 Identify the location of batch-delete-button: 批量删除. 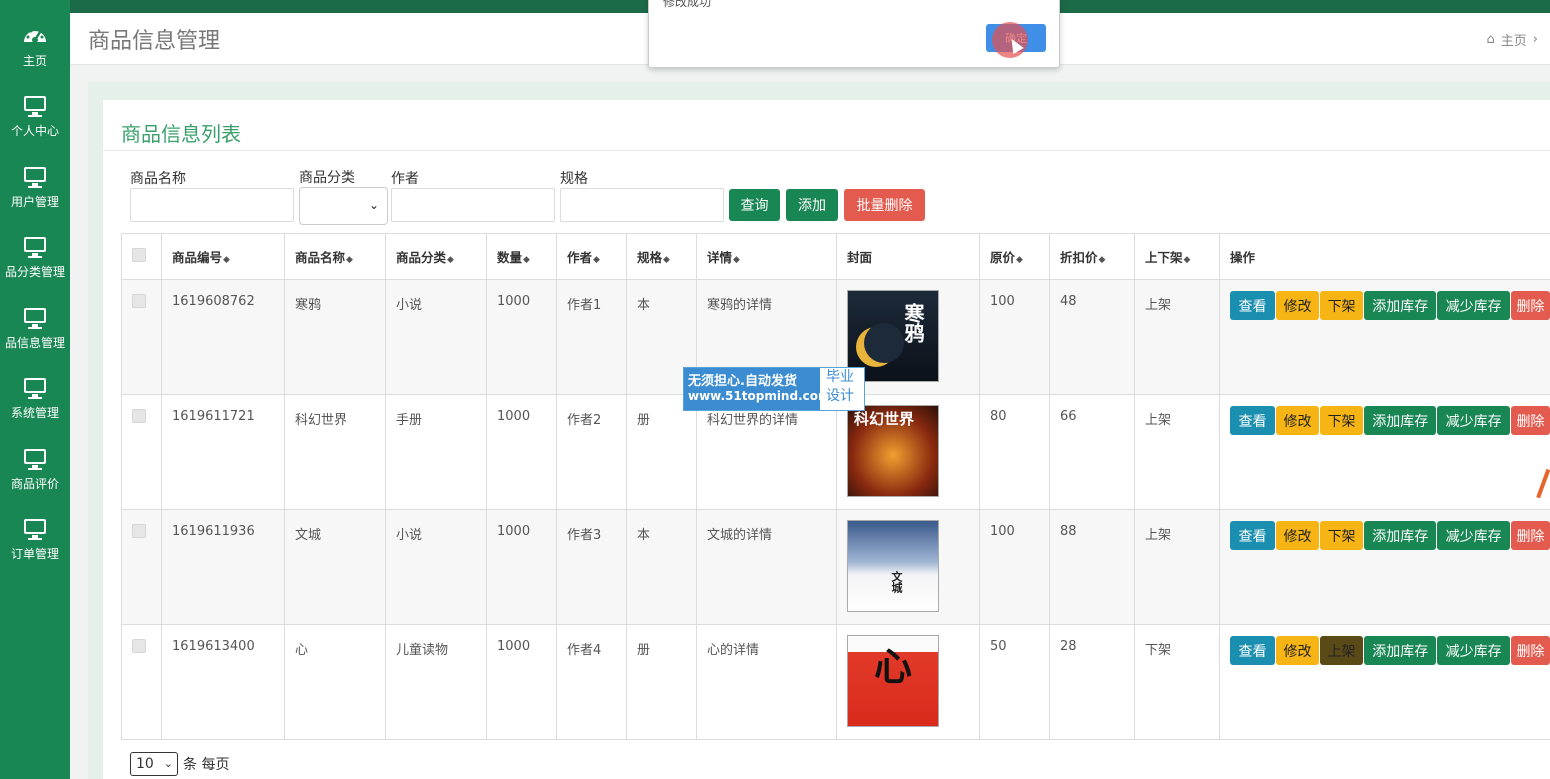
(884, 205).